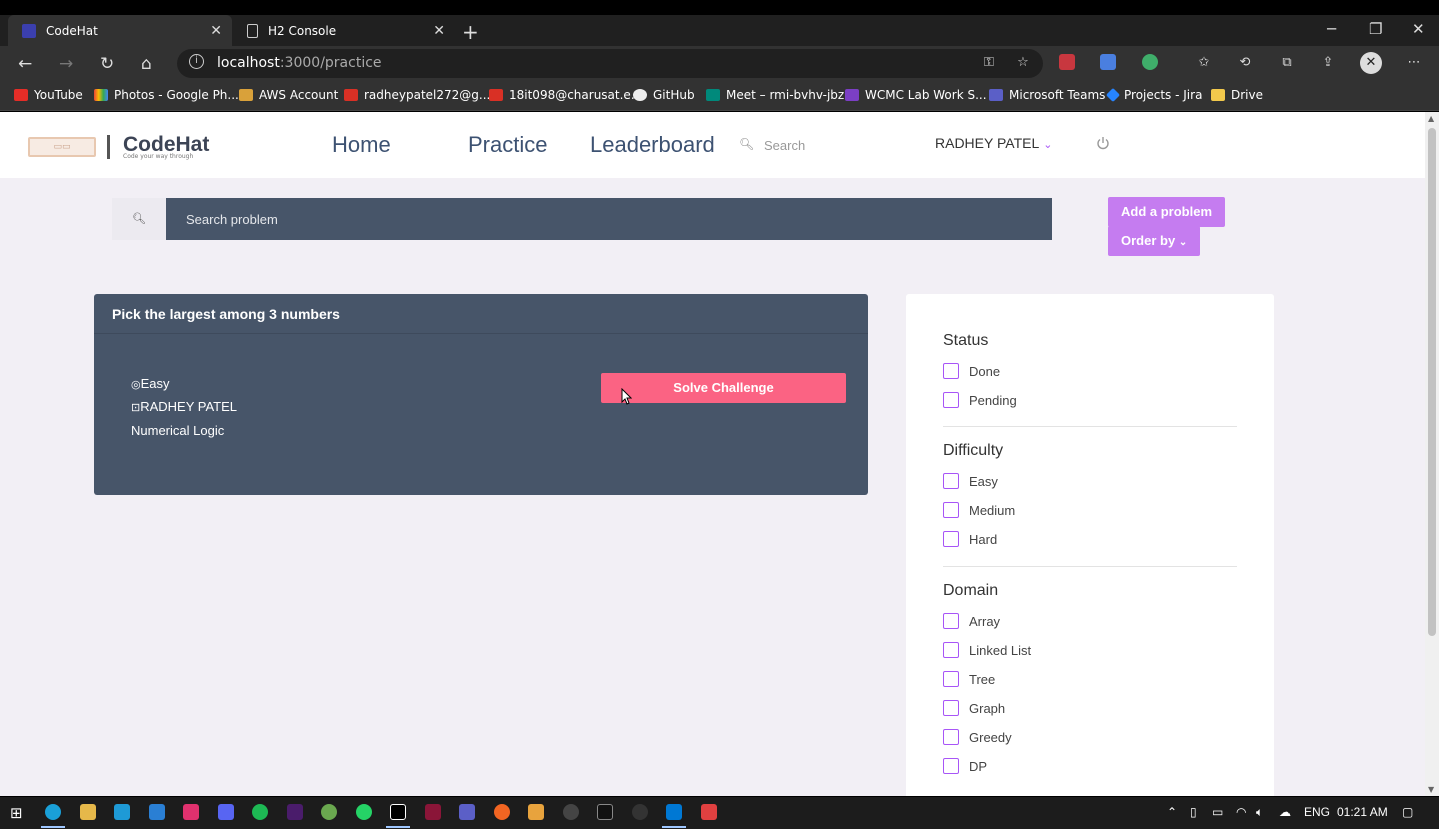  What do you see at coordinates (609, 219) in the screenshot?
I see `problem-search-input` at bounding box center [609, 219].